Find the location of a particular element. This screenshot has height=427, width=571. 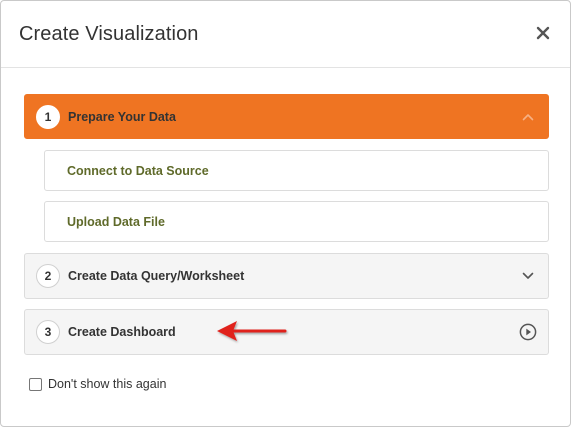

step-create-data-query: 2 Create Data Query/Worksheet is located at coordinates (286, 276).